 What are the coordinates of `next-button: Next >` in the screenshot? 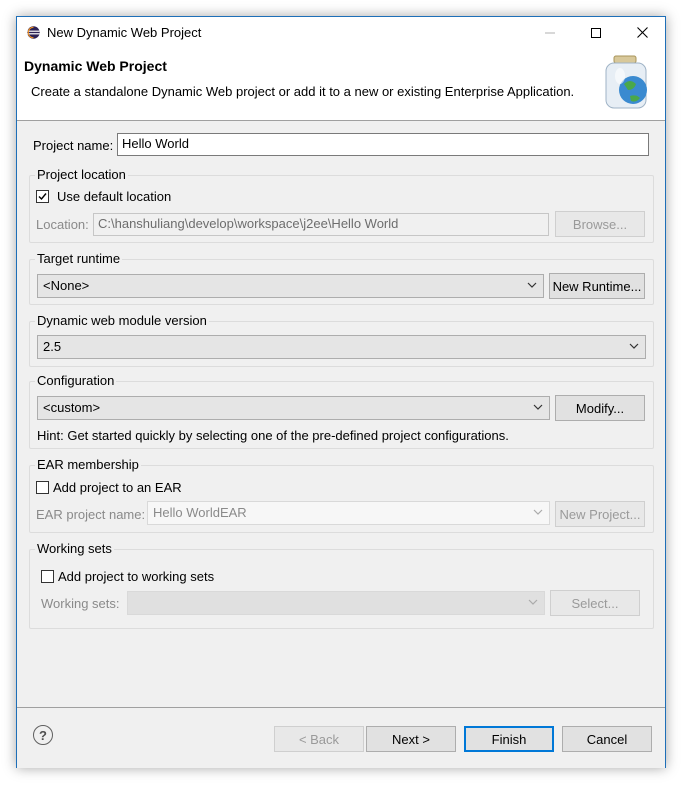 It's located at (411, 739).